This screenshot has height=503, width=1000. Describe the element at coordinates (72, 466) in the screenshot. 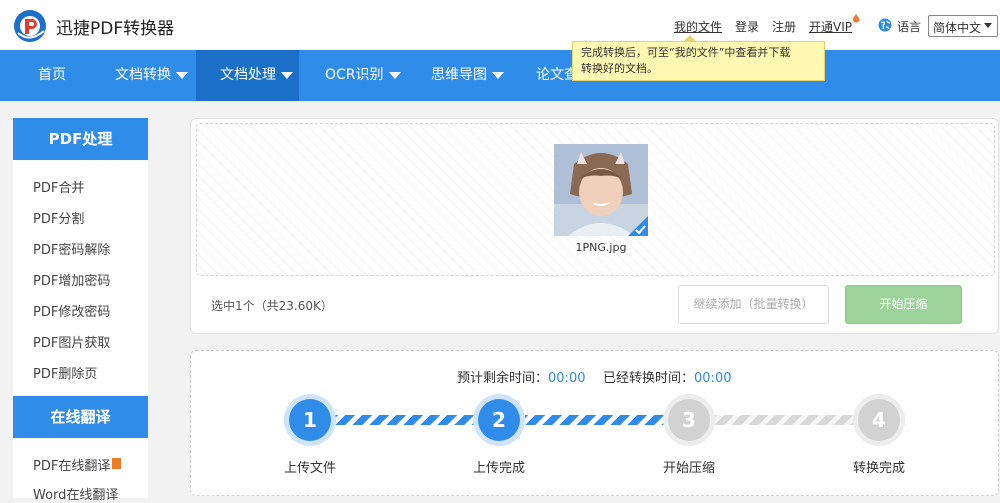

I see `sidebar-item-label: PDF在线翻译` at that location.